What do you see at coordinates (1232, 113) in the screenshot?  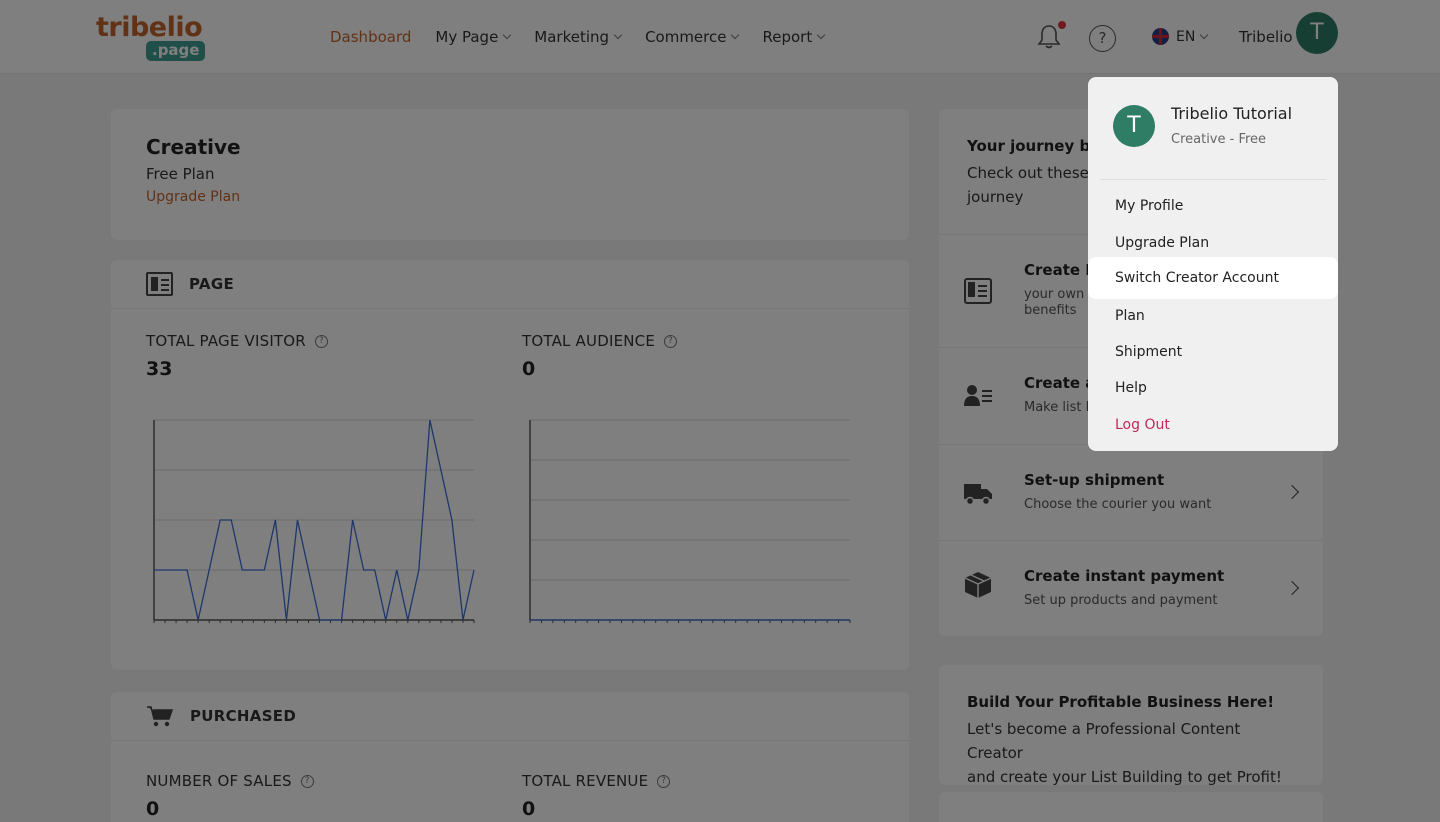 I see `dropdown-user-name: Tribelio Tutorial` at bounding box center [1232, 113].